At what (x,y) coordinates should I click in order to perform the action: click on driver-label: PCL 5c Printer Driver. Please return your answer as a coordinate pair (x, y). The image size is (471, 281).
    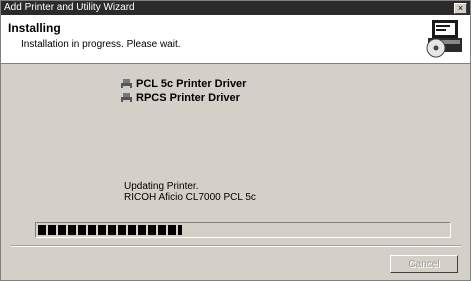
    Looking at the image, I should click on (191, 84).